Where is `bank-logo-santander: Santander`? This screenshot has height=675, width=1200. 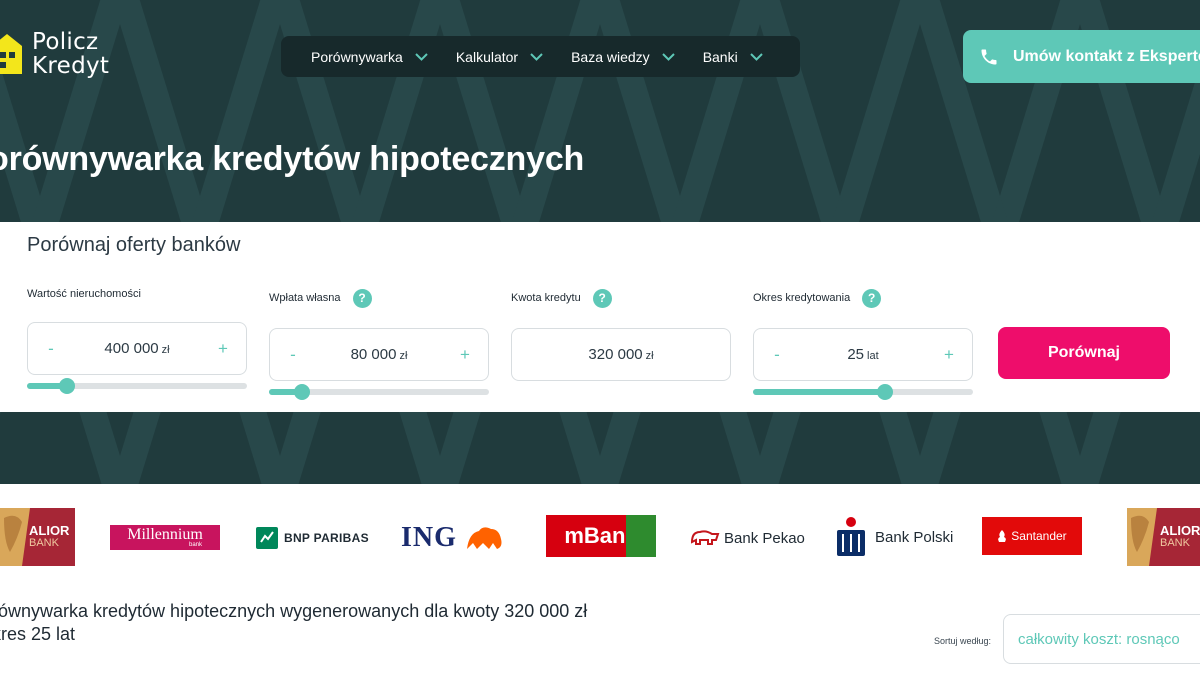 bank-logo-santander: Santander is located at coordinates (1032, 536).